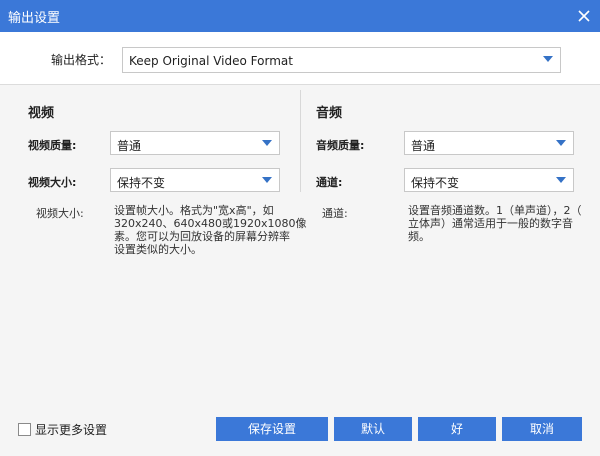  What do you see at coordinates (584, 16) in the screenshot?
I see `close-icon` at bounding box center [584, 16].